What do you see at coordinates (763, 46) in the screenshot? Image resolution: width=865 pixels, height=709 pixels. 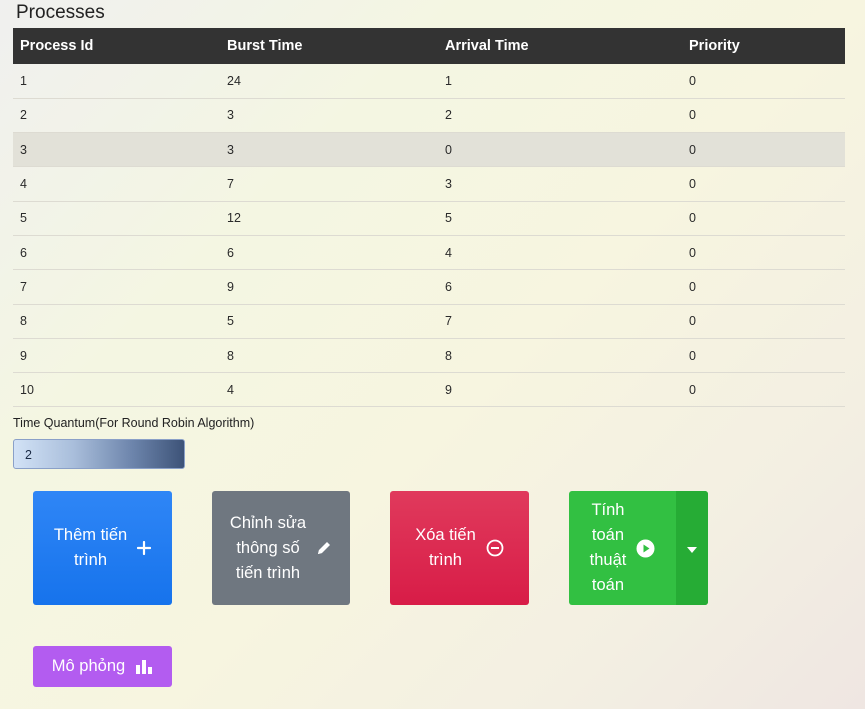 I see `header-priority: Priority` at bounding box center [763, 46].